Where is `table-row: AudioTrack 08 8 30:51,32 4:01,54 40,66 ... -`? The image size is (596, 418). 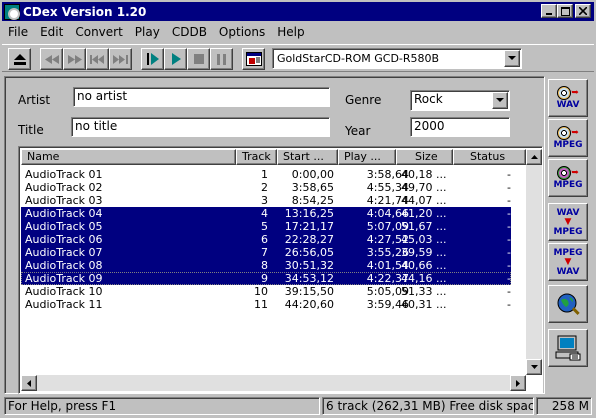 table-row: AudioTrack 08 8 30:51,32 4:01,54 40,66 ... - is located at coordinates (266, 265).